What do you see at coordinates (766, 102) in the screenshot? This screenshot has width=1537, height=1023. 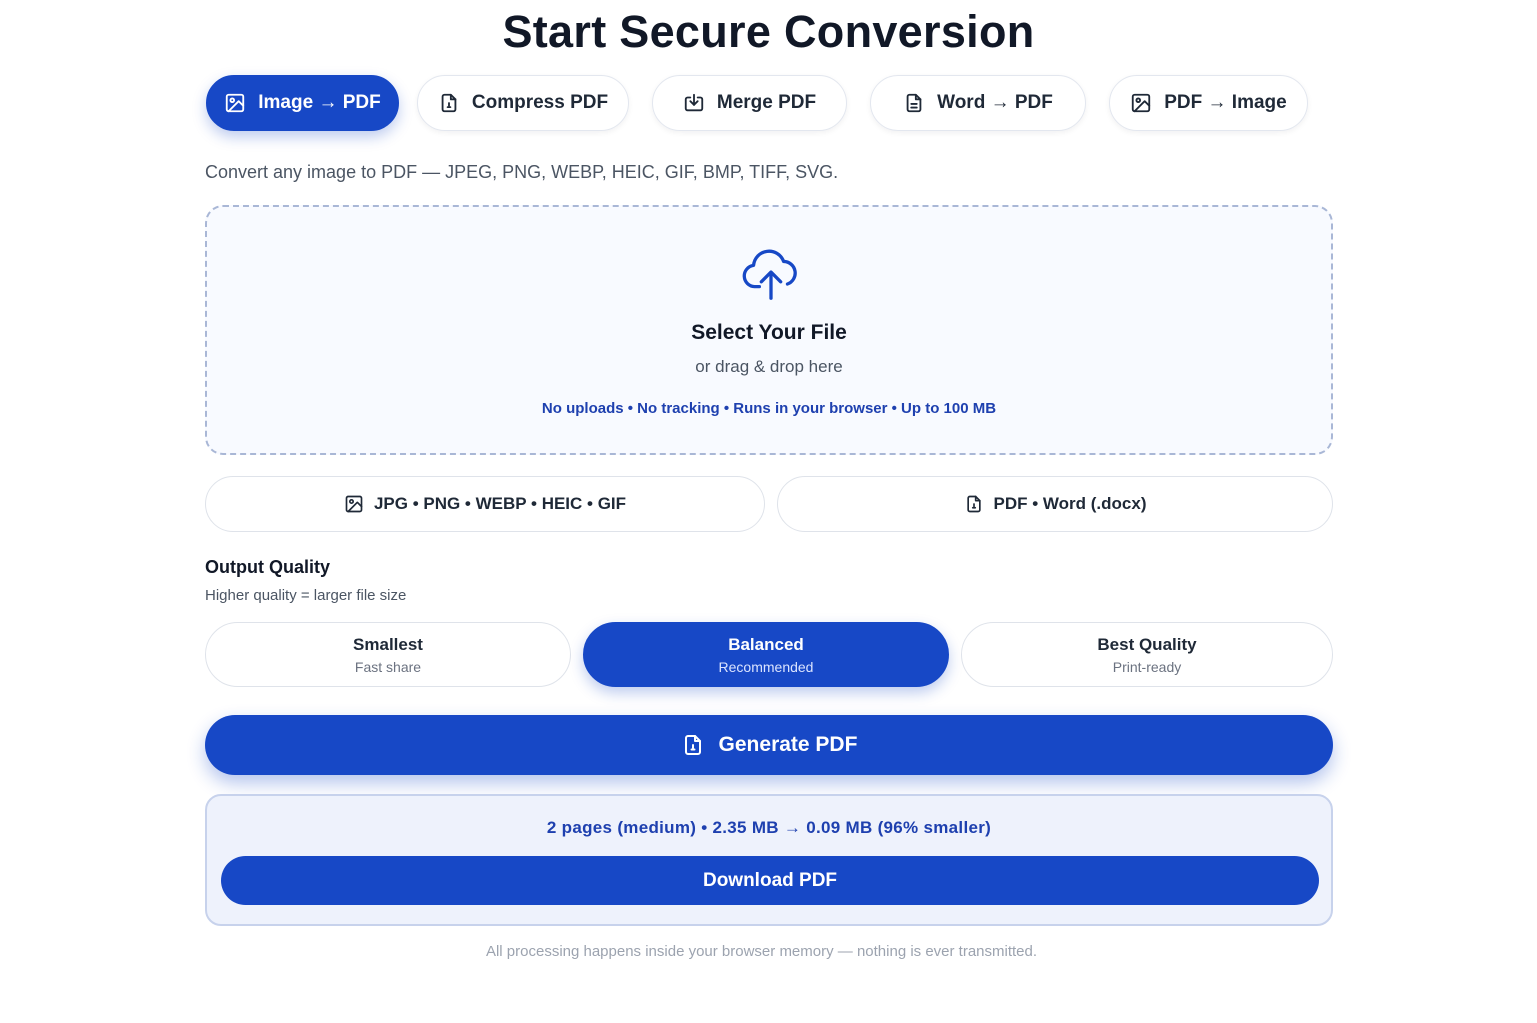 I see `tab-label: Merge PDF` at bounding box center [766, 102].